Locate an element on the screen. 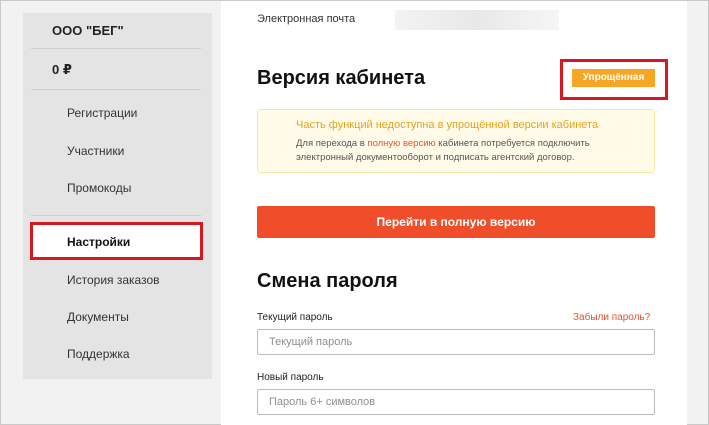 The width and height of the screenshot is (709, 425). new-password-label: Новый пароль is located at coordinates (290, 377).